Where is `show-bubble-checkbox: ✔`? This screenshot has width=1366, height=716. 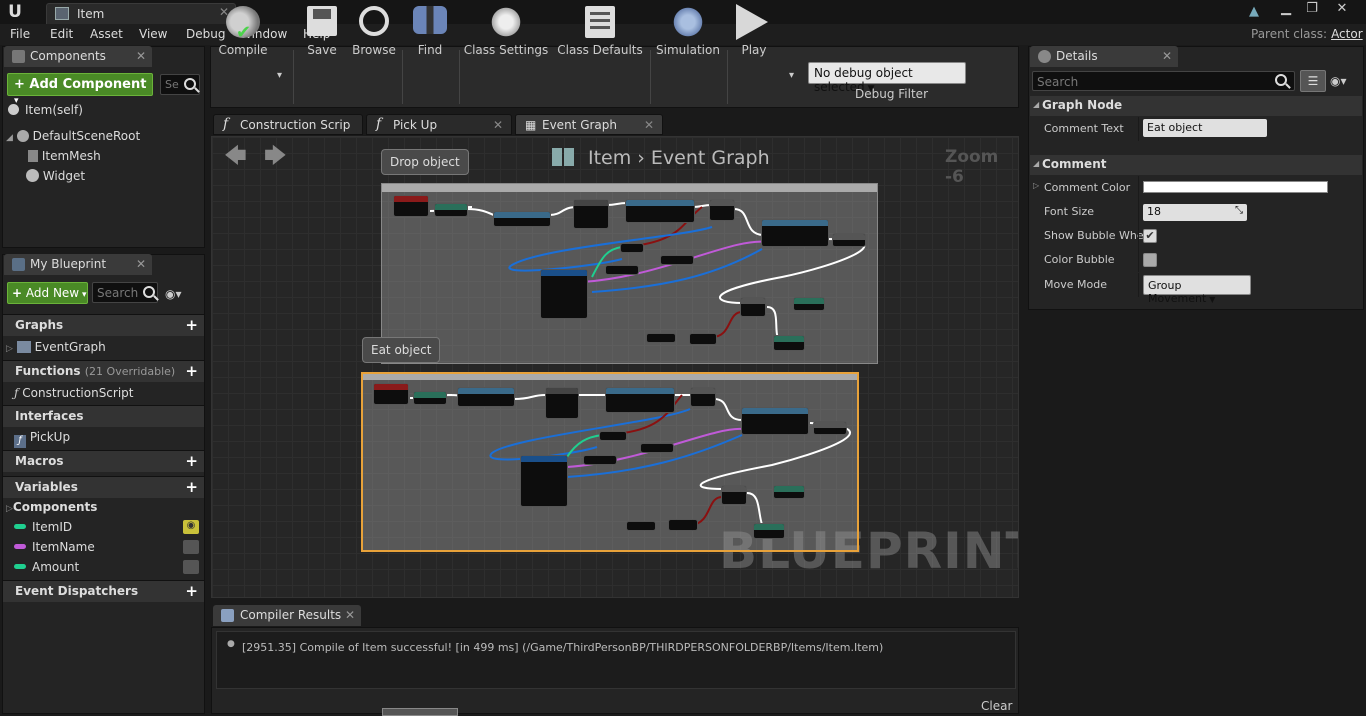 show-bubble-checkbox: ✔ is located at coordinates (1150, 236).